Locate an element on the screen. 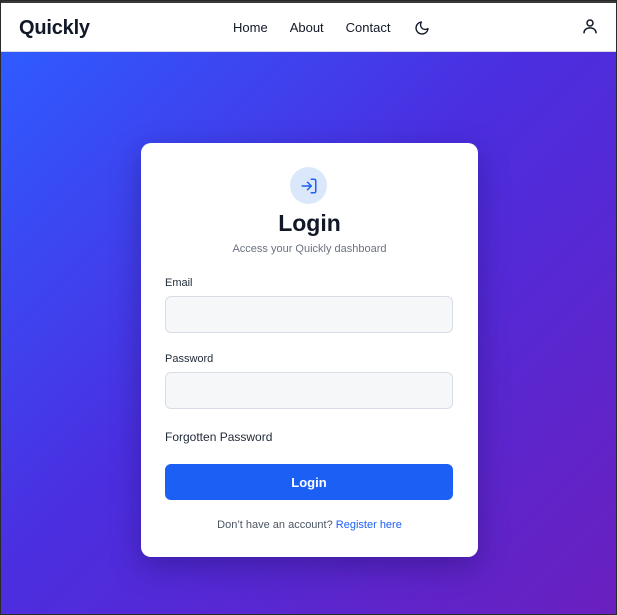 The image size is (617, 615). login-button: Login is located at coordinates (309, 482).